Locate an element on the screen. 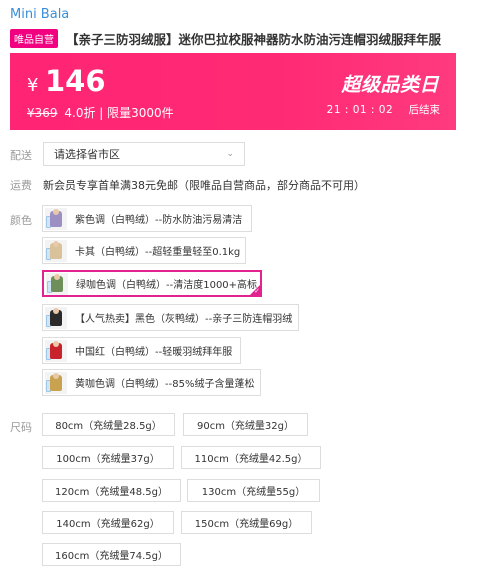 Image resolution: width=500 pixels, height=570 pixels. shipping-label: 运费 is located at coordinates (21, 185).